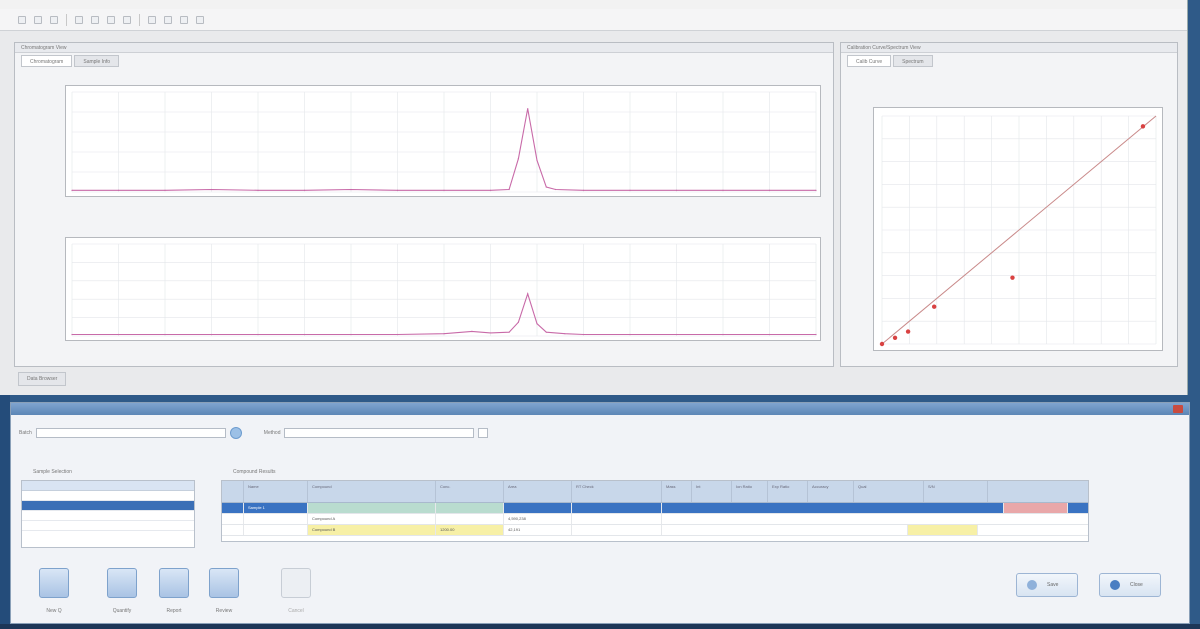 The height and width of the screenshot is (629, 1200). What do you see at coordinates (276, 508) in the screenshot?
I see `cell-name: Sample 1` at bounding box center [276, 508].